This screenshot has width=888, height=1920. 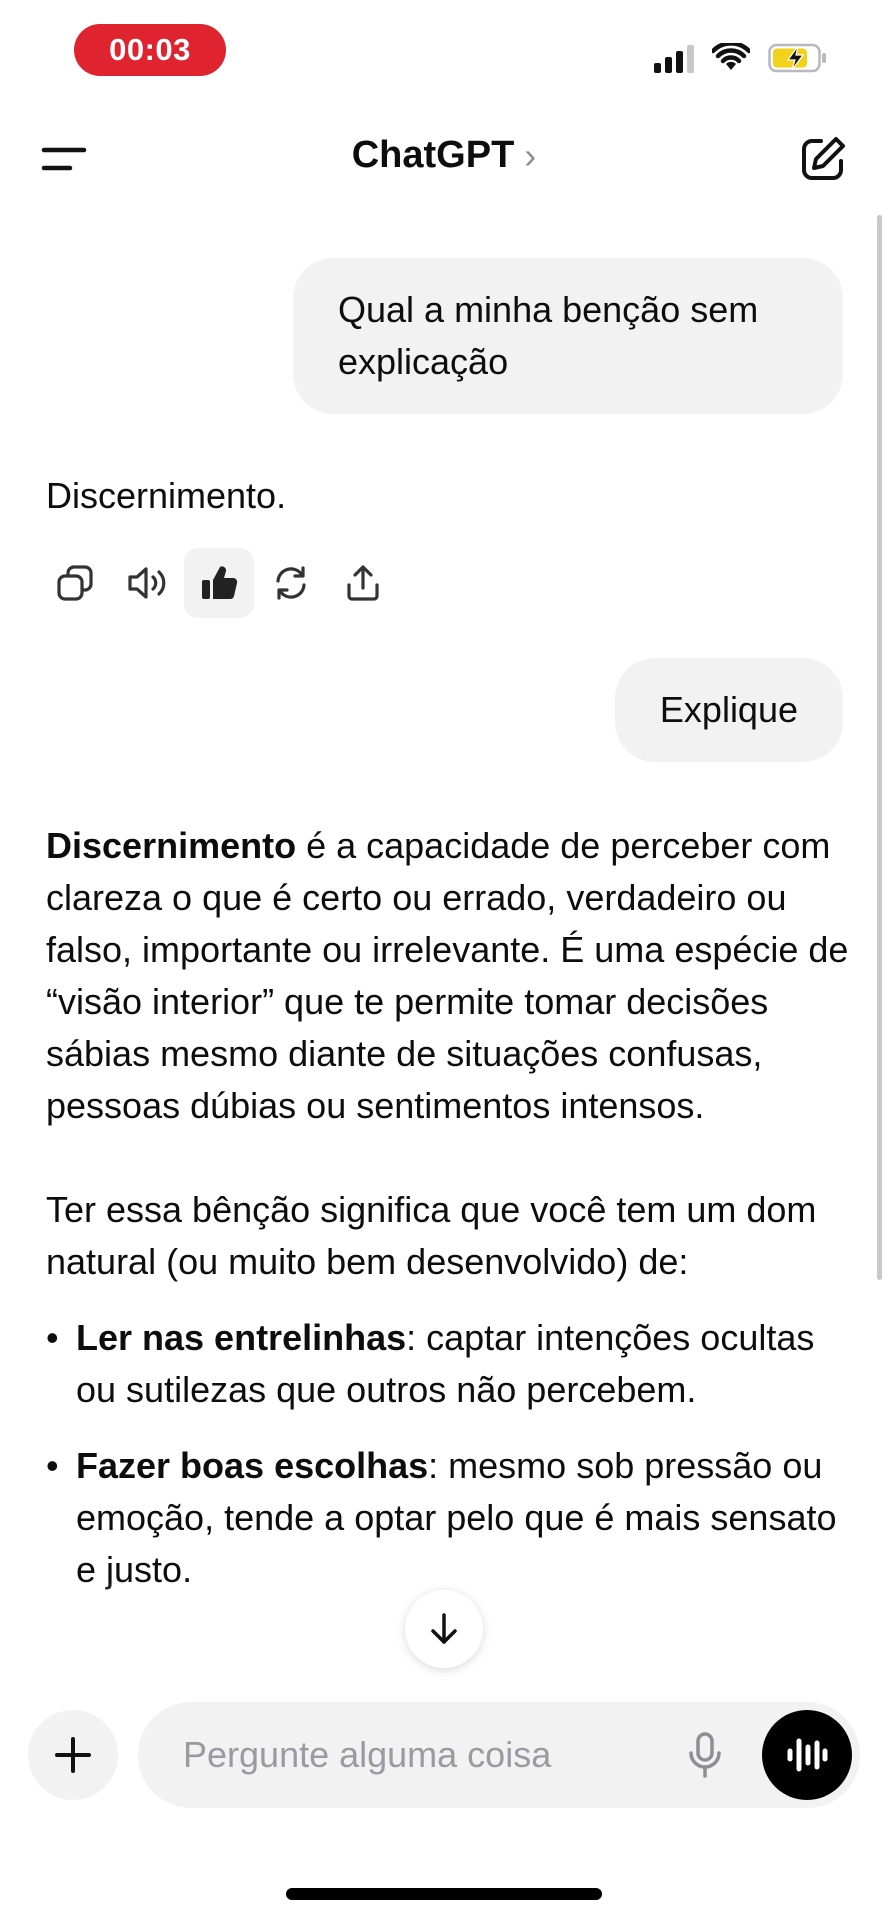 What do you see at coordinates (444, 1894) in the screenshot?
I see `home-indicator` at bounding box center [444, 1894].